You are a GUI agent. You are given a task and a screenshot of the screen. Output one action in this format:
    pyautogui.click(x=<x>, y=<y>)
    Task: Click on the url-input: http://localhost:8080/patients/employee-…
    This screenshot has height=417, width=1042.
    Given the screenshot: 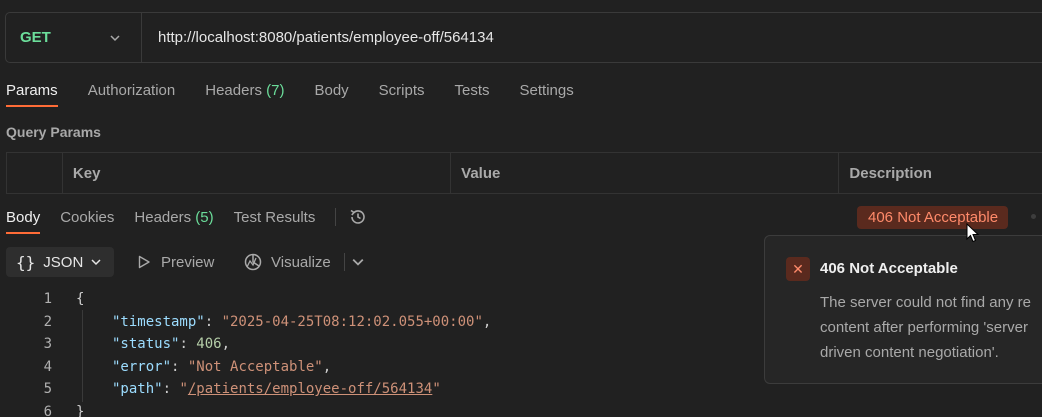 What is the action you would take?
    pyautogui.click(x=318, y=37)
    